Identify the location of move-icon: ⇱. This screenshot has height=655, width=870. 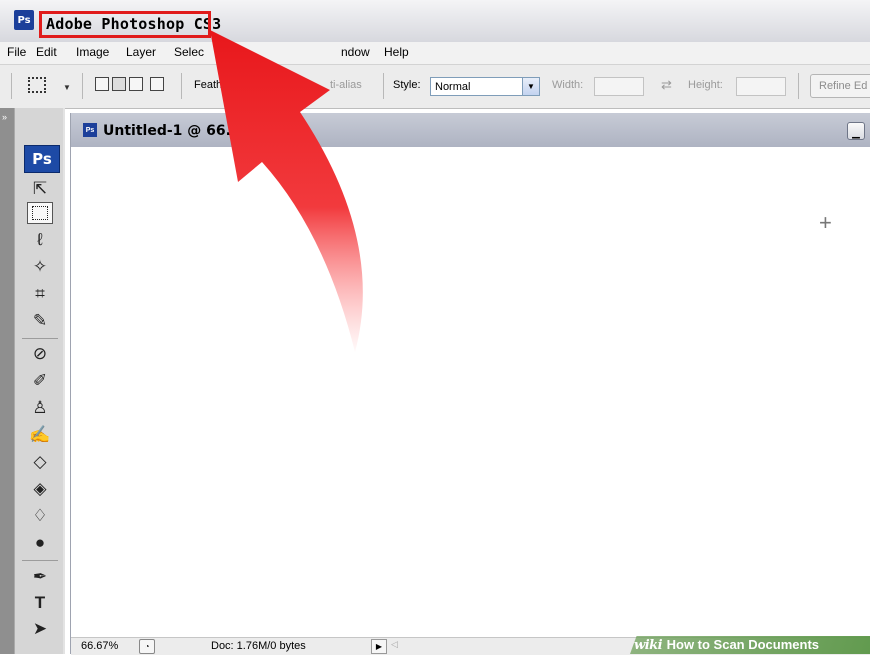
(40, 189).